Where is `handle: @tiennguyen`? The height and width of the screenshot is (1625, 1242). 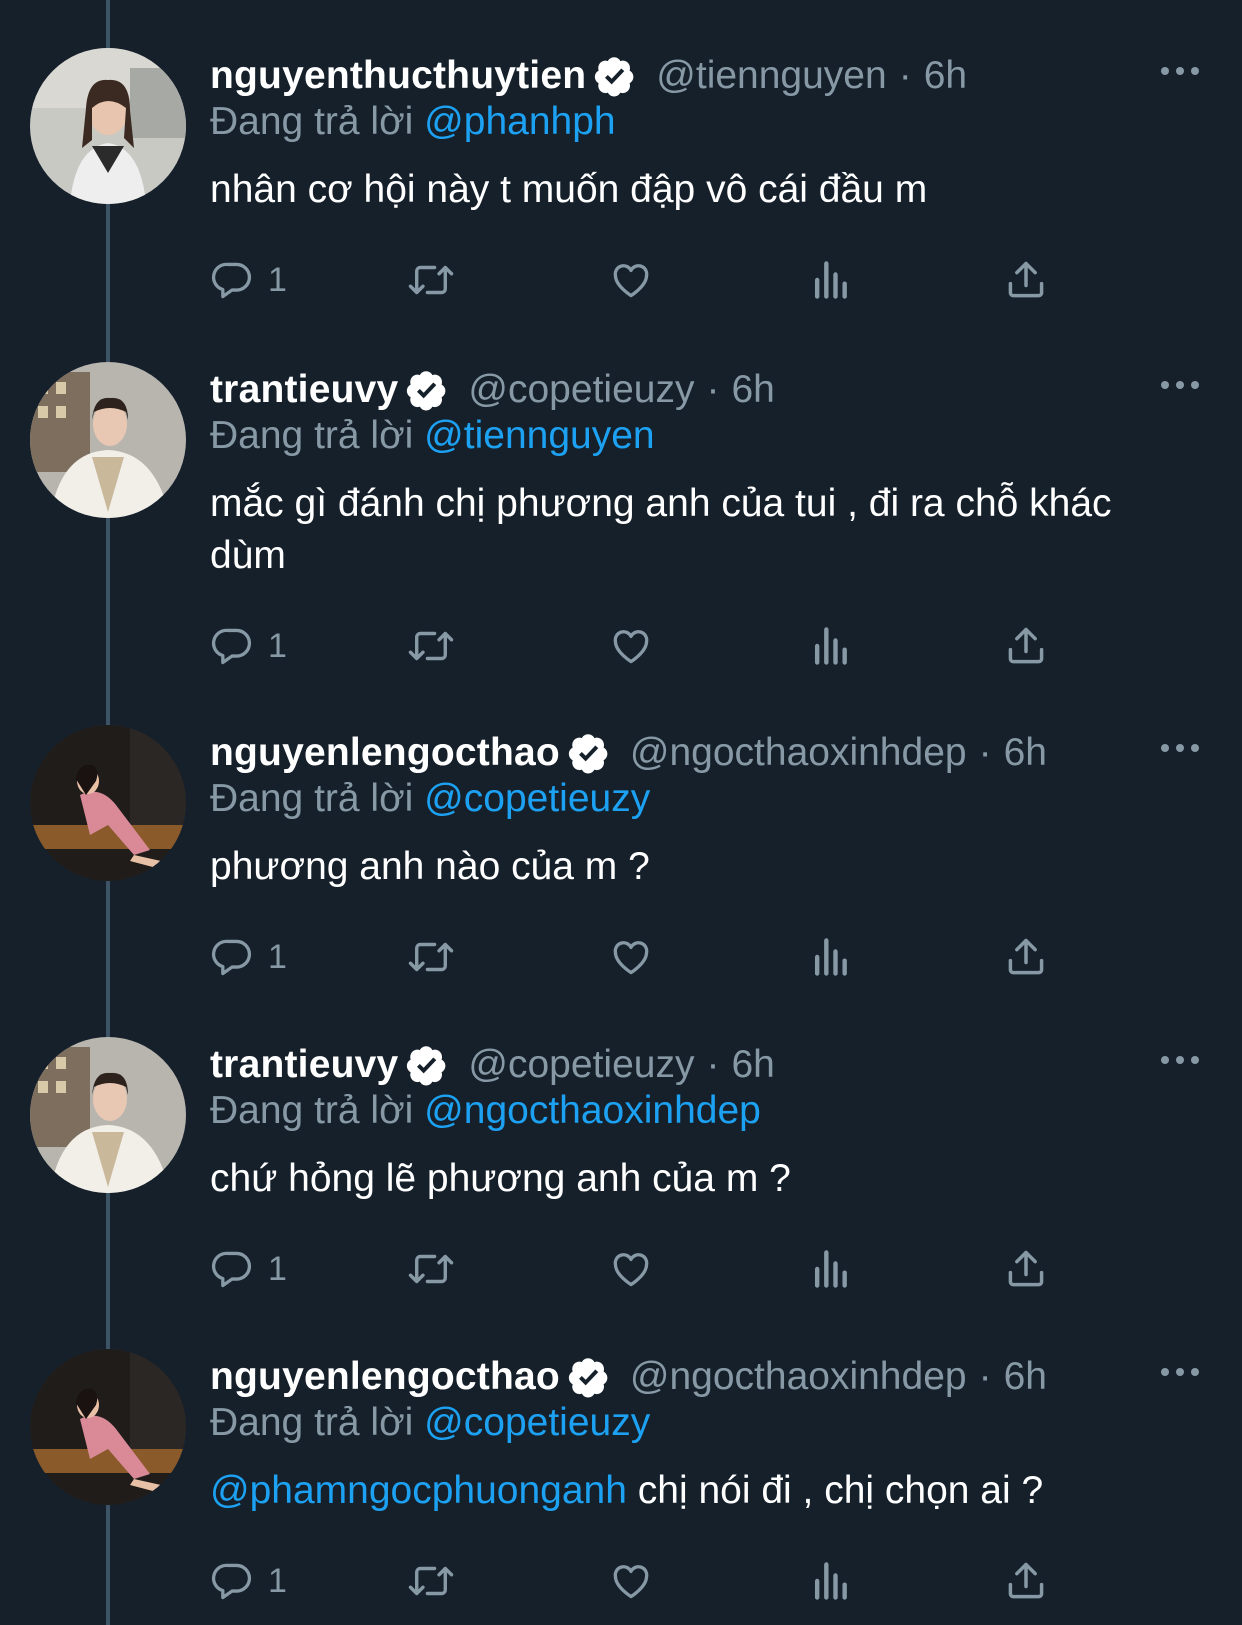 handle: @tiennguyen is located at coordinates (771, 76).